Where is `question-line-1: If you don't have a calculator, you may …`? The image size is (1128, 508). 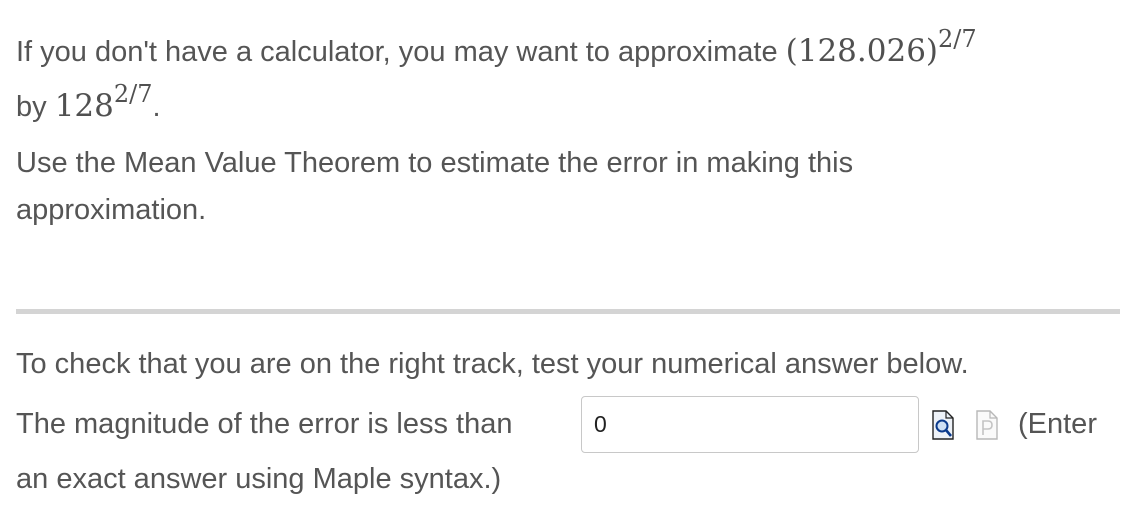 question-line-1: If you don't have a calculator, you may … is located at coordinates (496, 48).